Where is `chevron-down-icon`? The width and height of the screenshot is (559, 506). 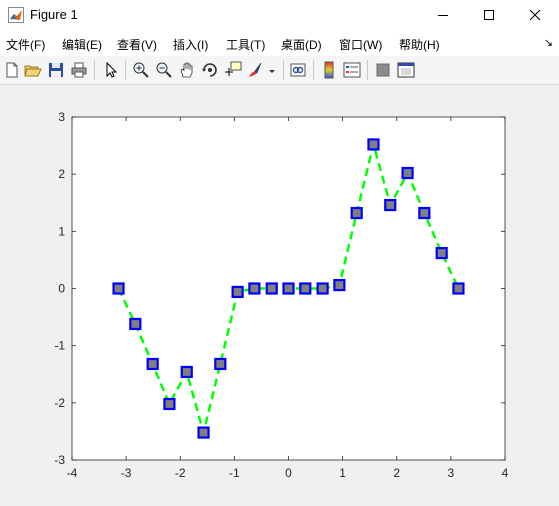
chevron-down-icon is located at coordinates (272, 71).